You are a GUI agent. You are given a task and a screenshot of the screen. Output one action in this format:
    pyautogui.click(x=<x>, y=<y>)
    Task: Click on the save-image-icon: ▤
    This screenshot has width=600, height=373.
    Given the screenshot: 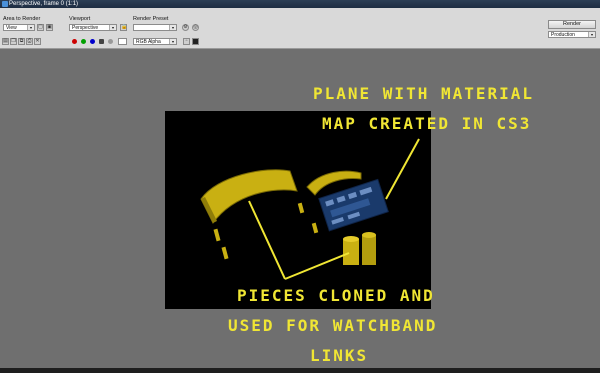 What is the action you would take?
    pyautogui.click(x=5, y=41)
    